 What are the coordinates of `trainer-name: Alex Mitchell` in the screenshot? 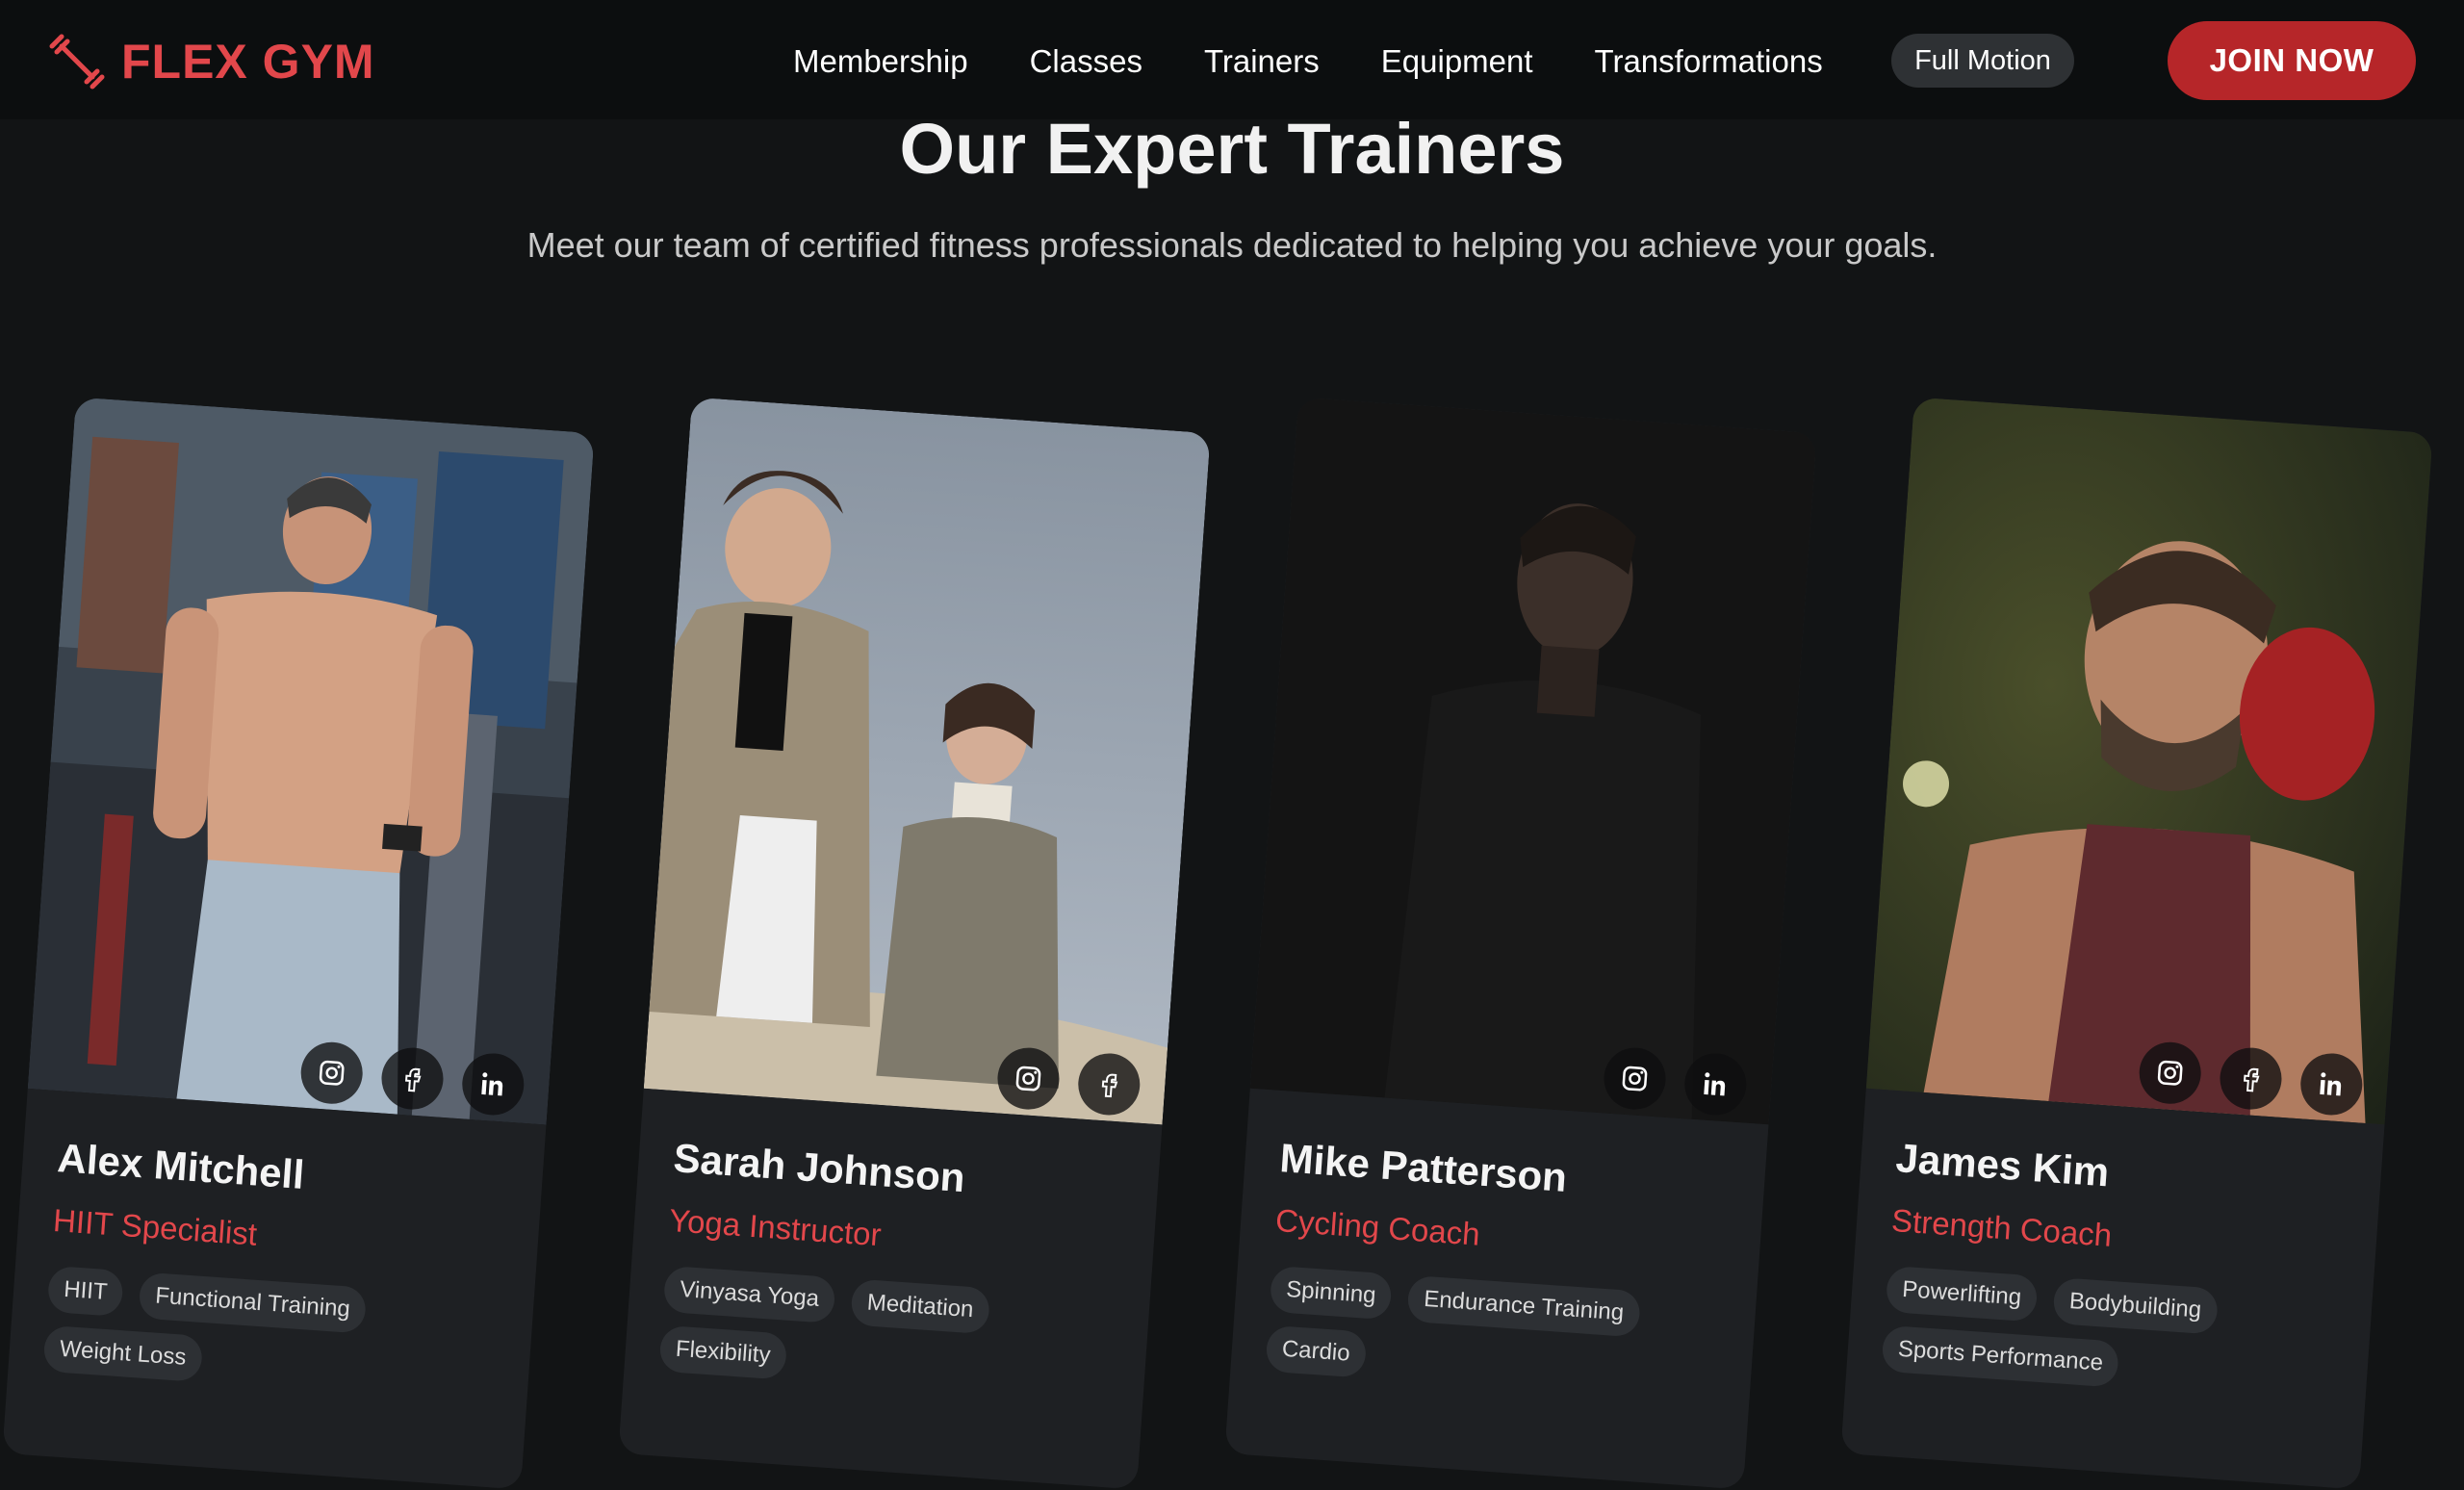 It's located at (181, 1166).